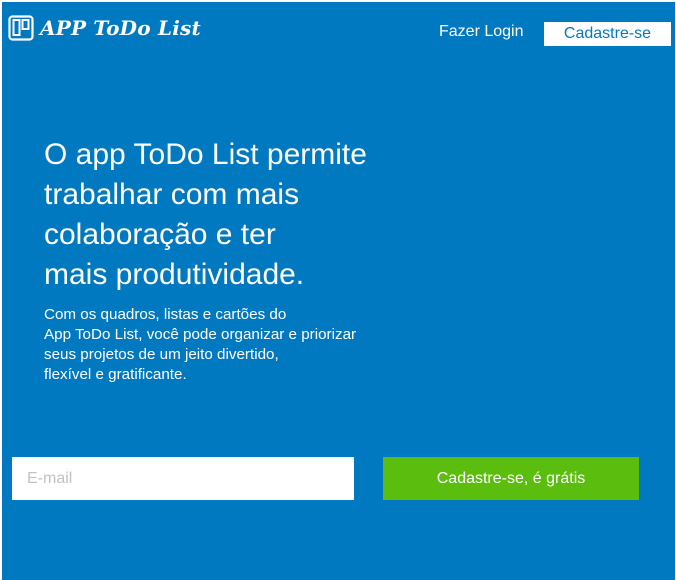 The height and width of the screenshot is (580, 676). I want to click on headline-line: trabalhar com mais, so click(172, 194).